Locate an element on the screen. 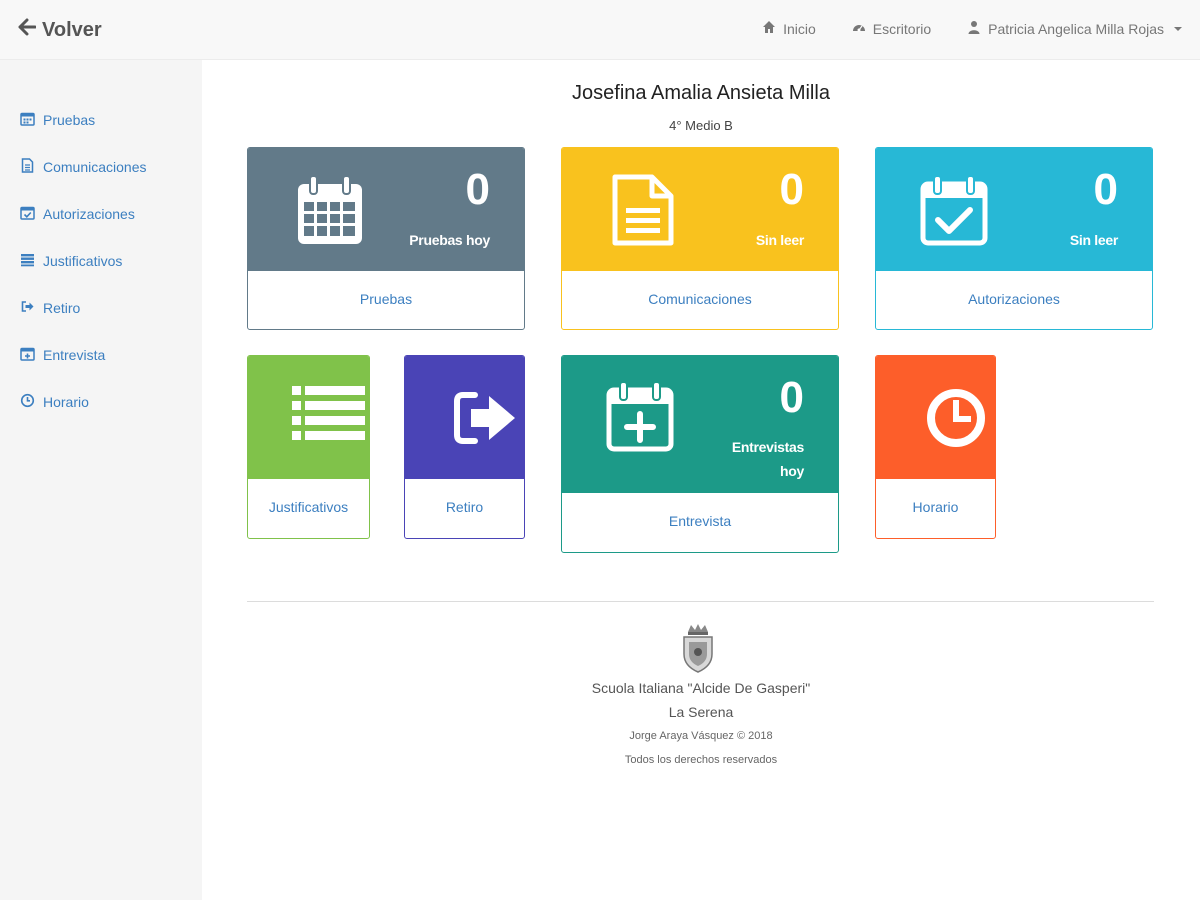 The height and width of the screenshot is (900, 1200). card-justificativos: Justificativos is located at coordinates (308, 447).